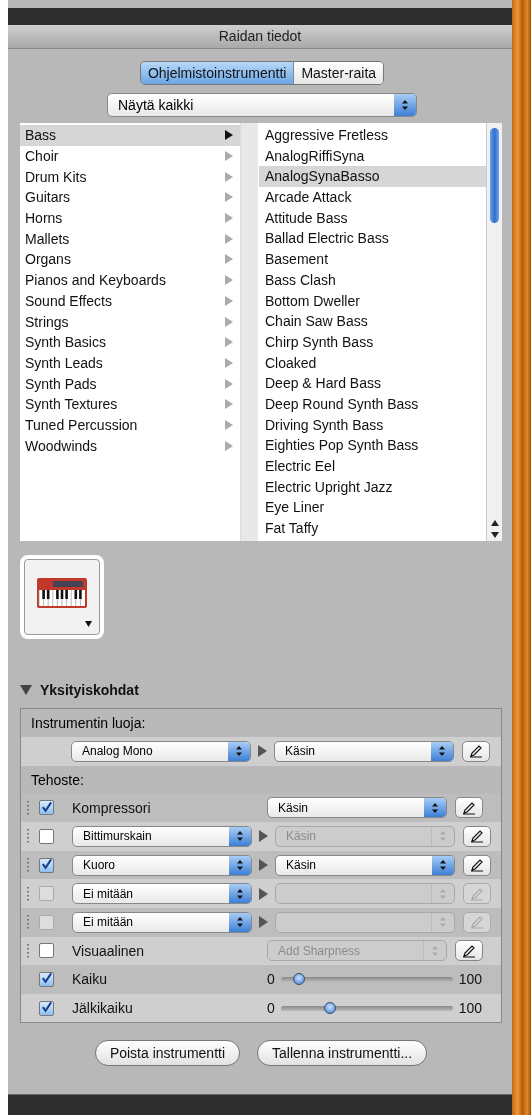 Image resolution: width=531 pixels, height=1115 pixels. What do you see at coordinates (494, 535) in the screenshot?
I see `scroll-down-icon` at bounding box center [494, 535].